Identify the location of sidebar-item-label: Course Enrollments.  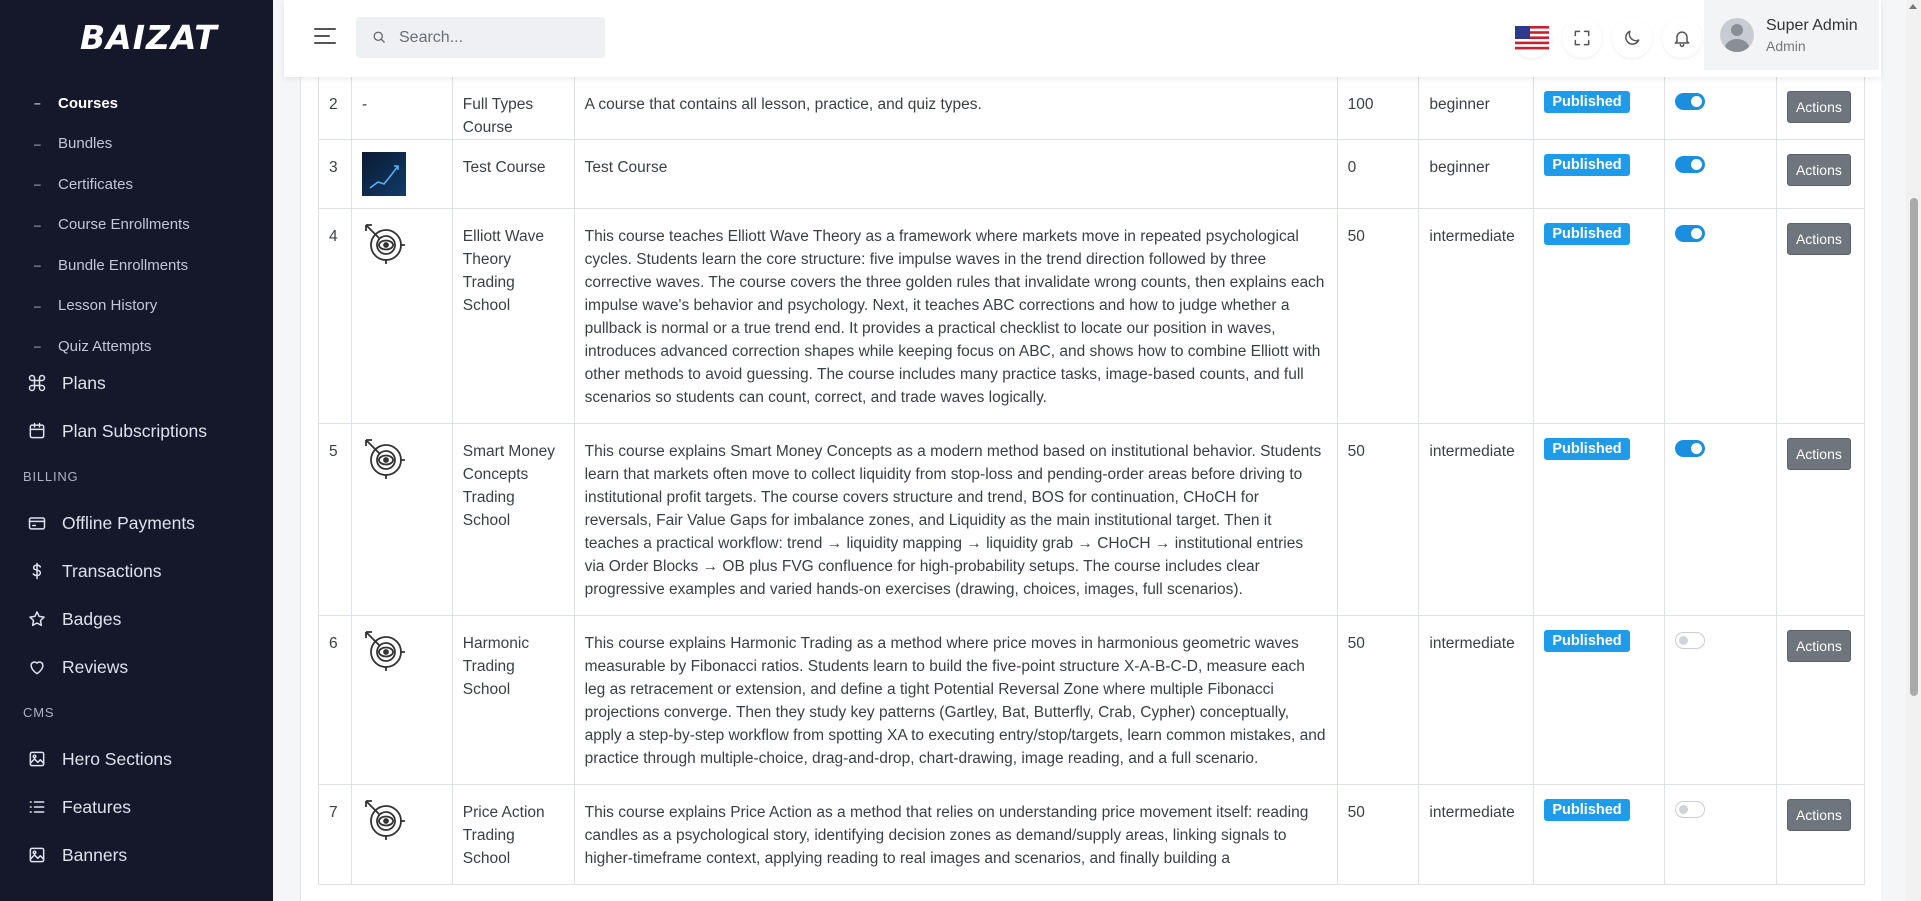
(124, 225).